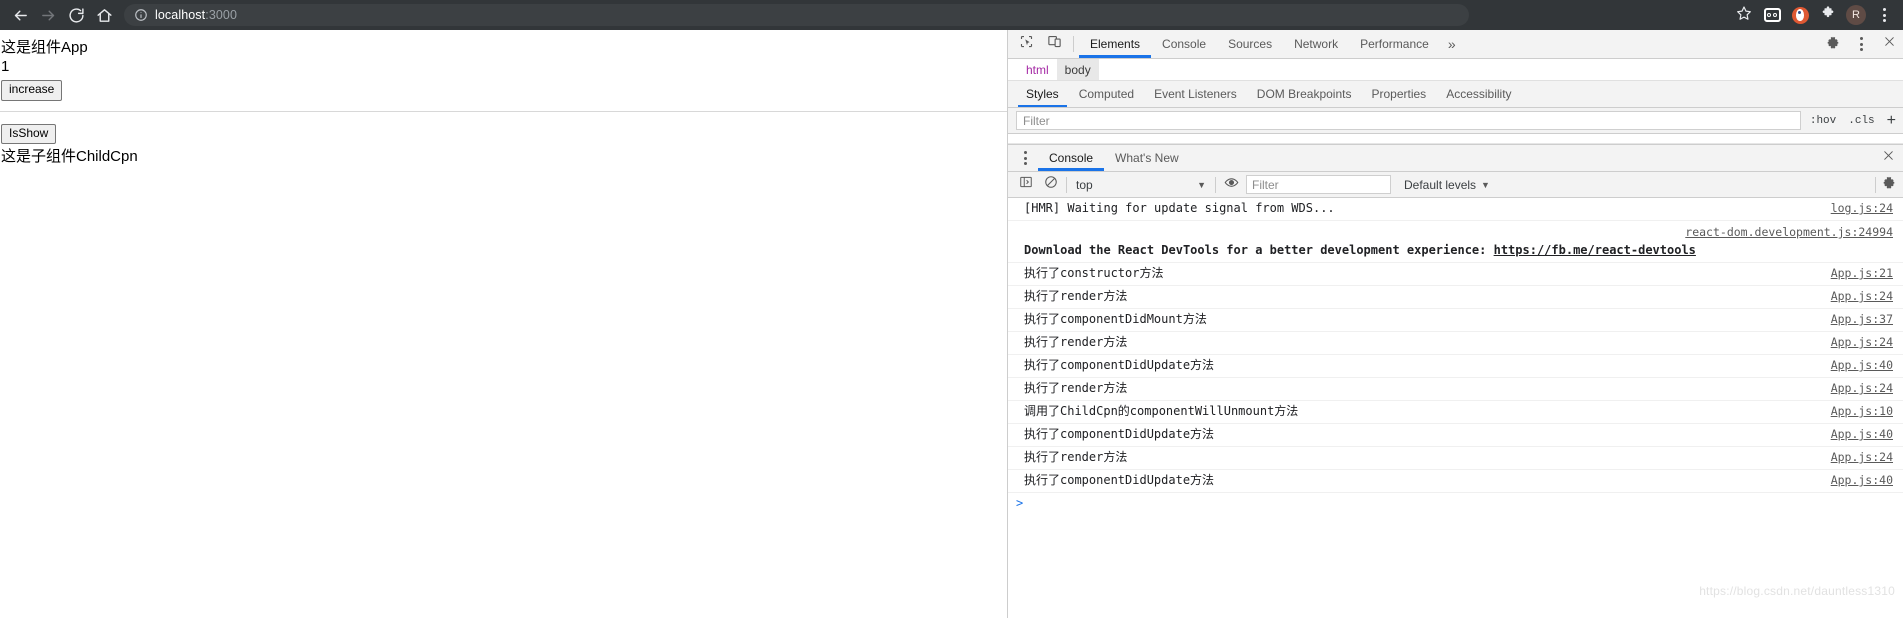 Image resolution: width=1903 pixels, height=618 pixels. I want to click on forward-arrow-icon, so click(48, 15).